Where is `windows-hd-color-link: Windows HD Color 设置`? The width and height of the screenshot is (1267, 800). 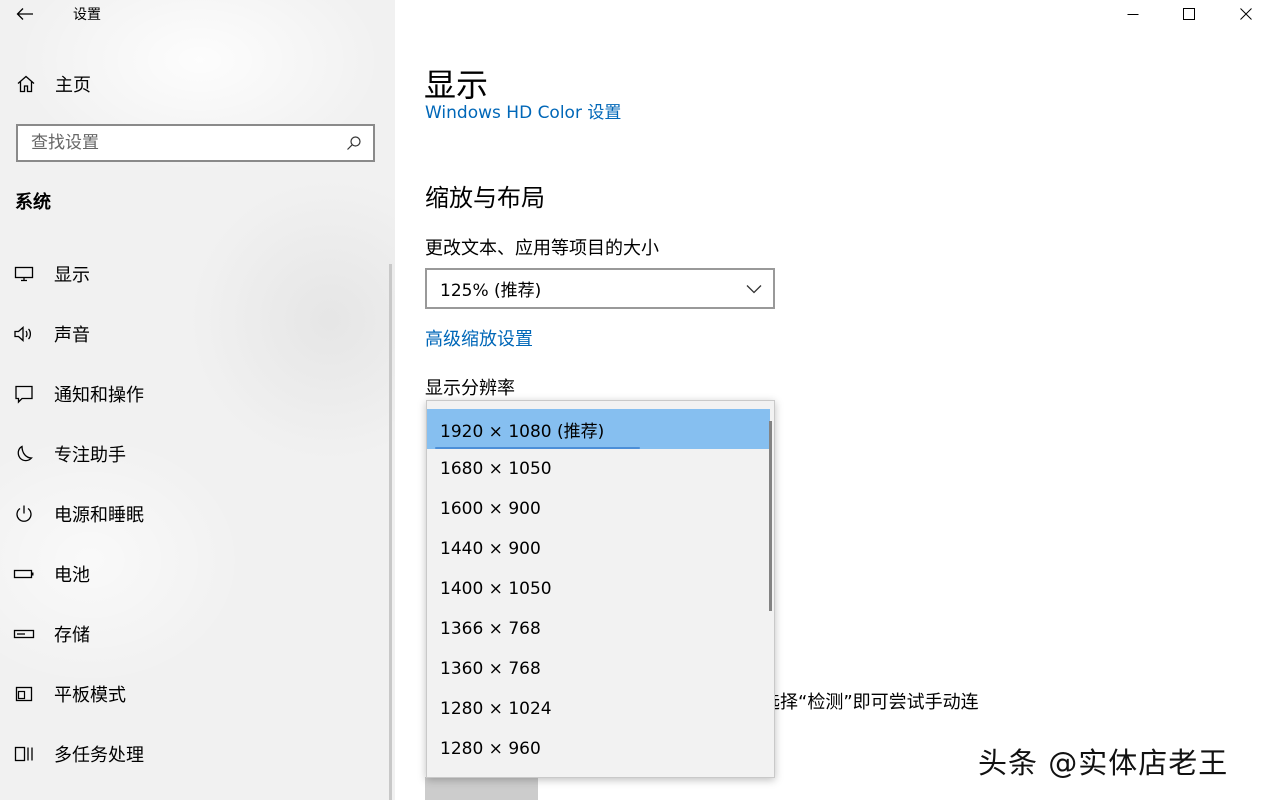
windows-hd-color-link: Windows HD Color 设置 is located at coordinates (523, 113).